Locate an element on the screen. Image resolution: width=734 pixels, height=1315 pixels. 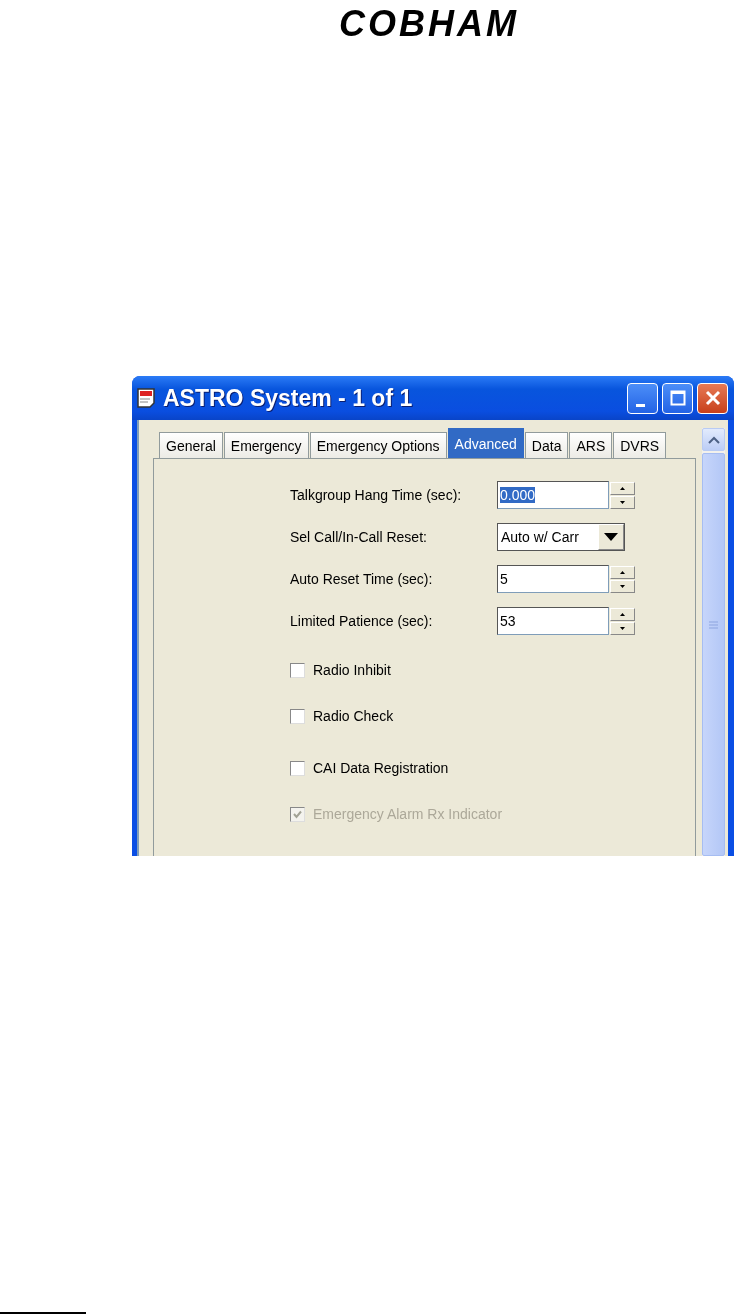
tab: General is located at coordinates (191, 445).